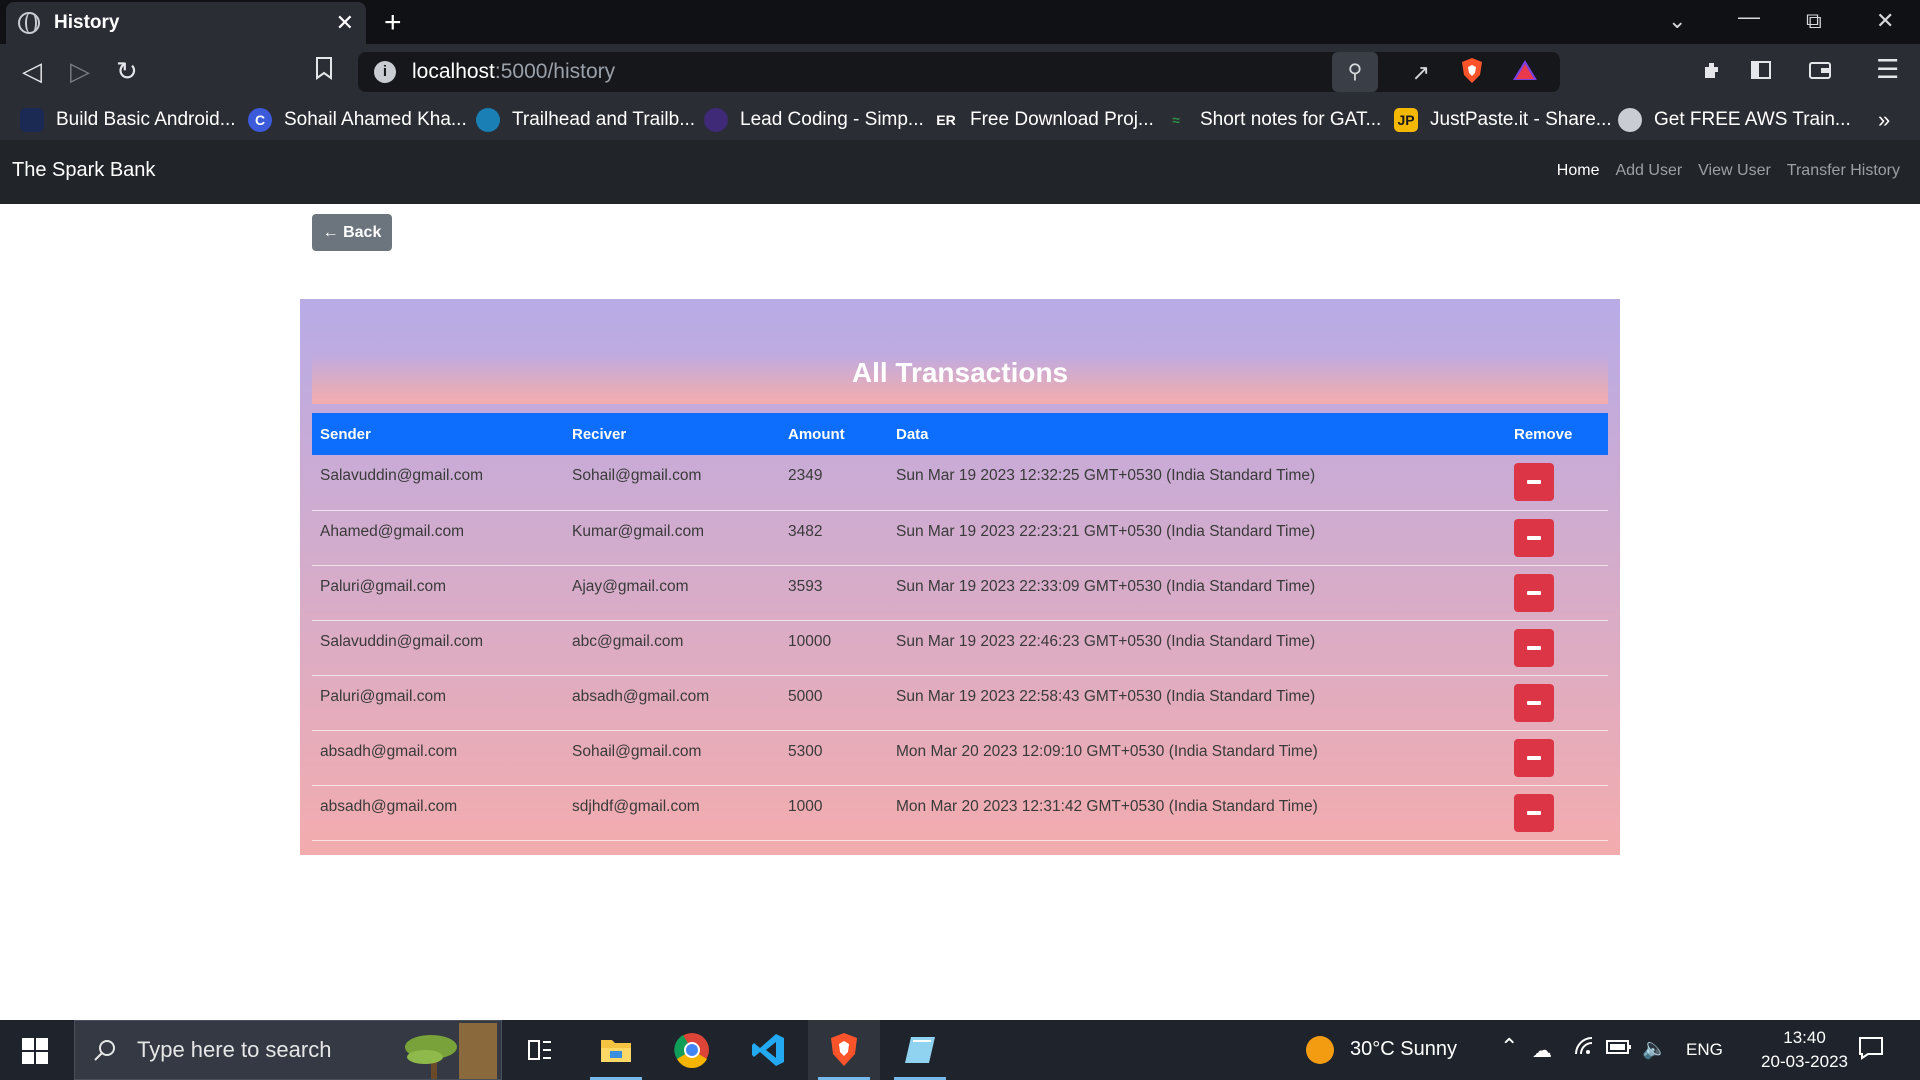 This screenshot has width=1920, height=1080. I want to click on windows-start-icon, so click(35, 1051).